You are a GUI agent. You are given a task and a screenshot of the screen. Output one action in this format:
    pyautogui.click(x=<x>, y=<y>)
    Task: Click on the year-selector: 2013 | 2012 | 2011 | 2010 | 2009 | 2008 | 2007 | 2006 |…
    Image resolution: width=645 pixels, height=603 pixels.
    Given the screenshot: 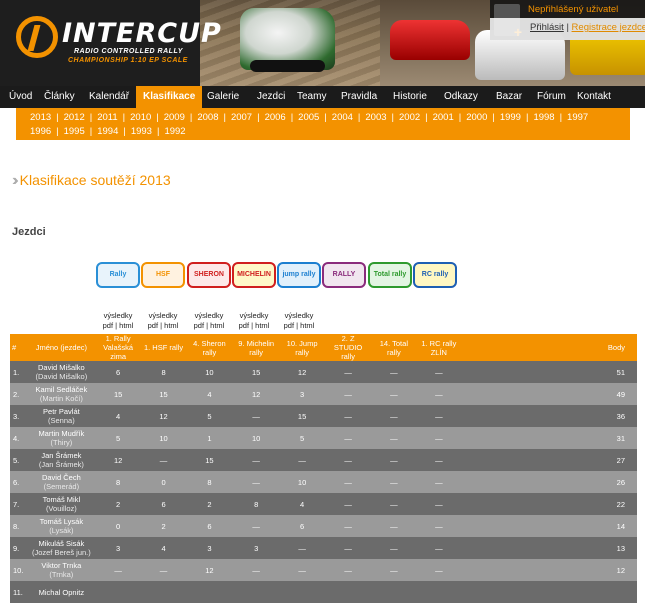 What is the action you would take?
    pyautogui.click(x=323, y=124)
    